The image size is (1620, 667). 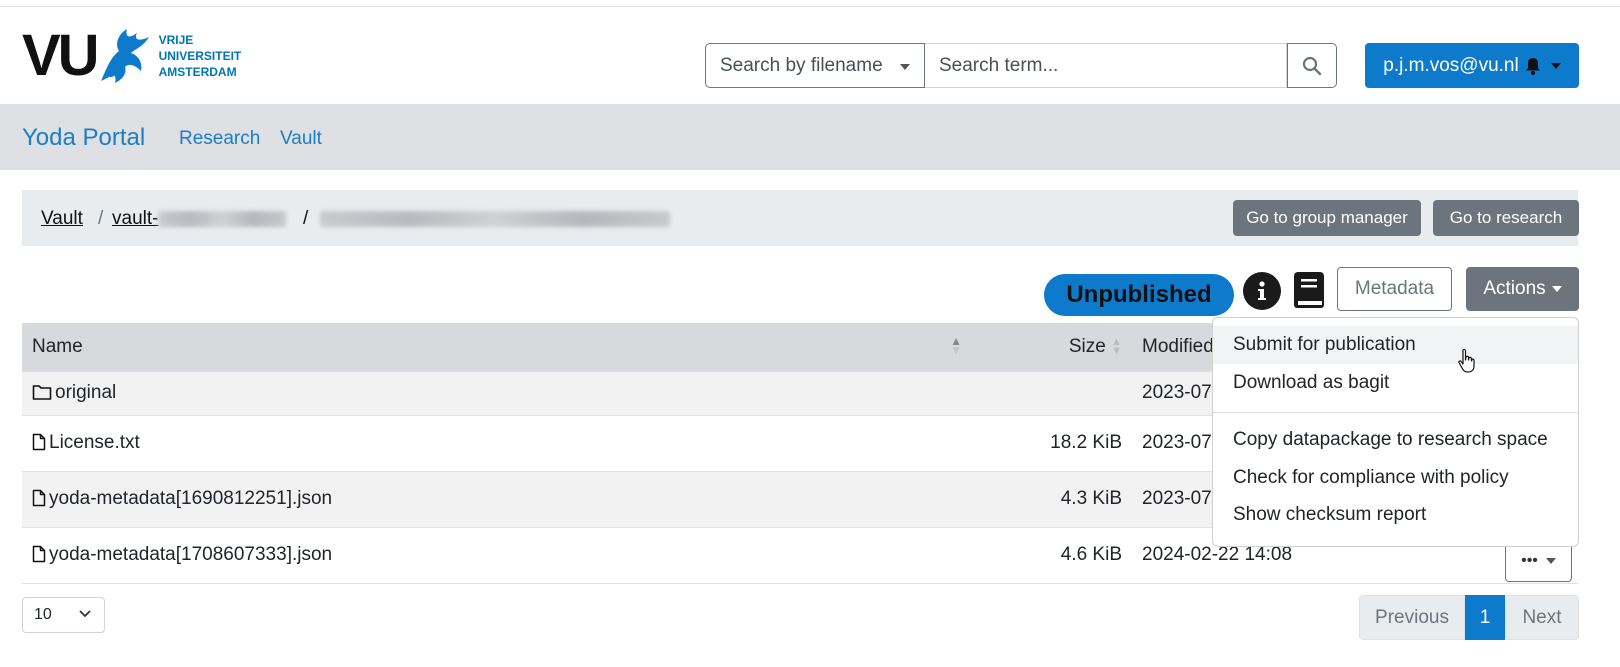 I want to click on info-icon, so click(x=1262, y=290).